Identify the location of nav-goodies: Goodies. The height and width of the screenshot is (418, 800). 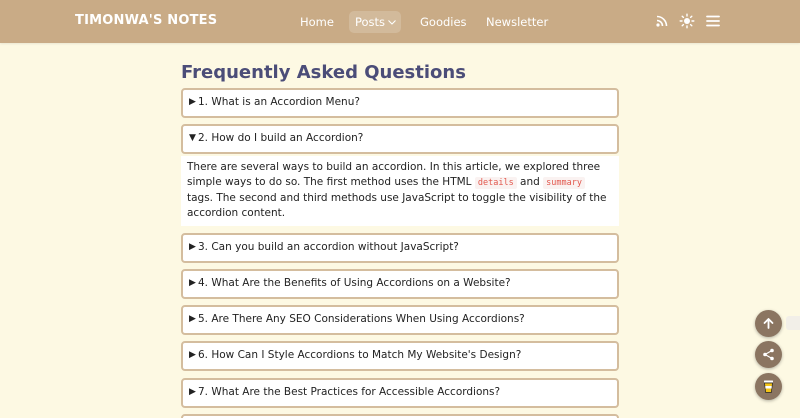
(443, 22).